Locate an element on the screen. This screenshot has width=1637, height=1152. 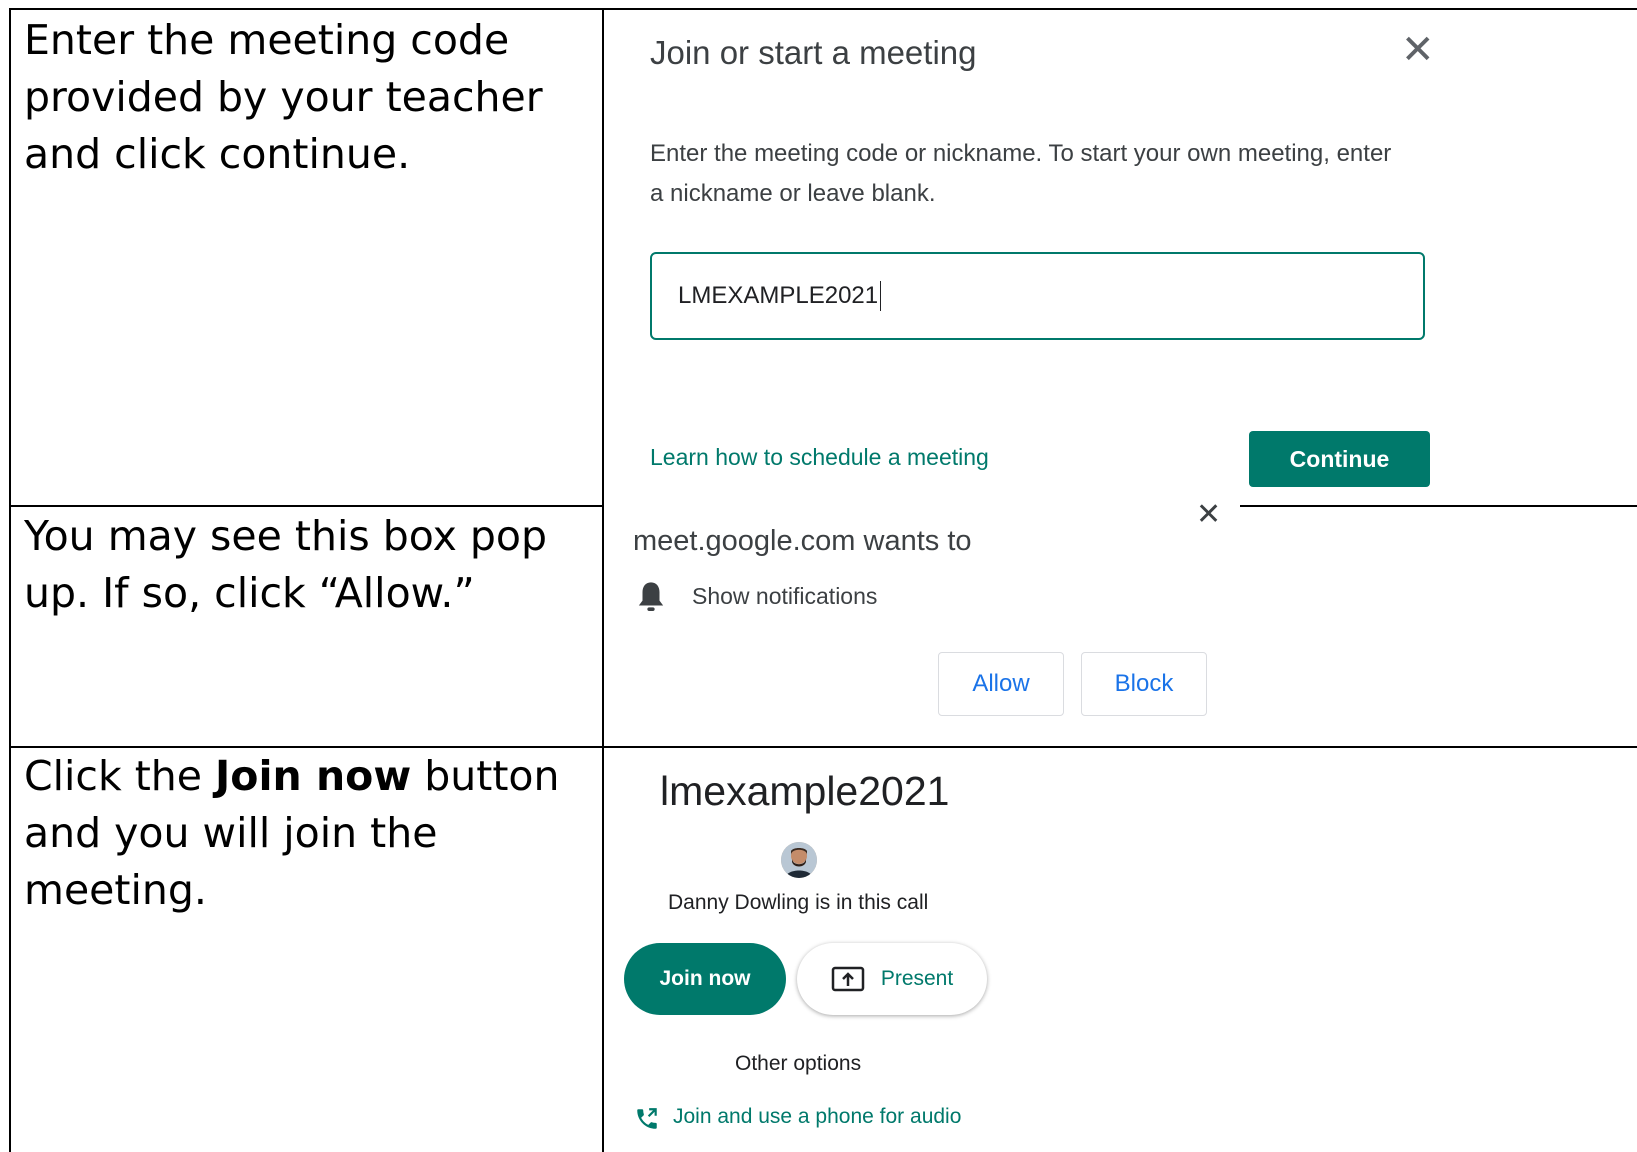
phone-audio-link: Join and use a phone for audio is located at coordinates (817, 1117).